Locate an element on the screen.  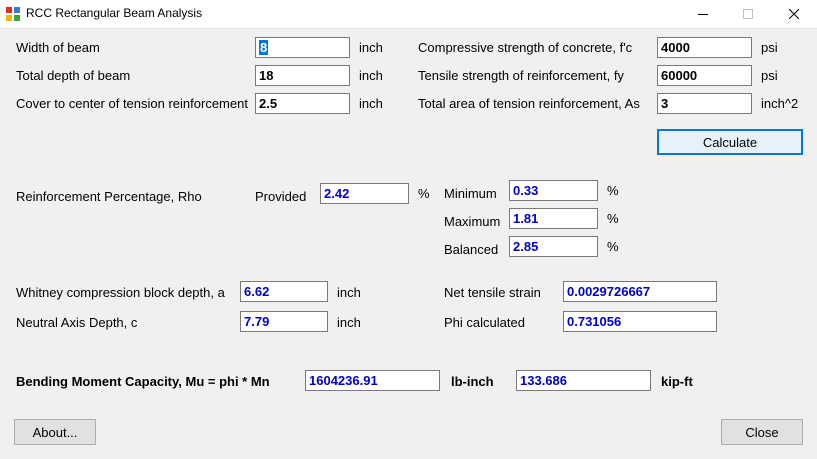
c-label: Neutral Axis Depth, c is located at coordinates (77, 322).